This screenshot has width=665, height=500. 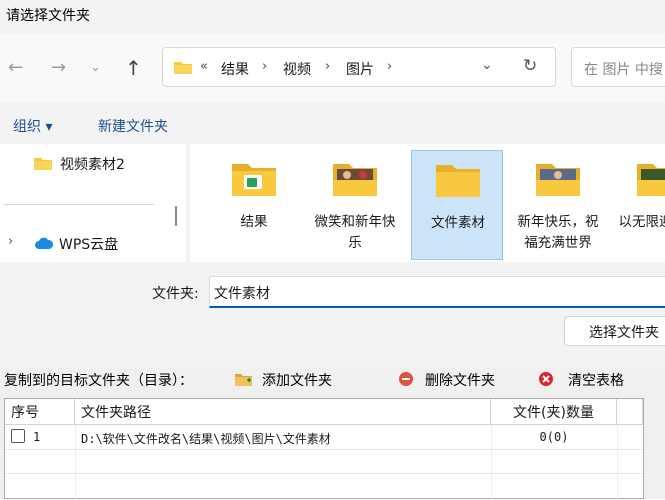 I want to click on address-bar: « 结果 › 视频 › 图片 › ⌄ ↻, so click(x=359, y=67).